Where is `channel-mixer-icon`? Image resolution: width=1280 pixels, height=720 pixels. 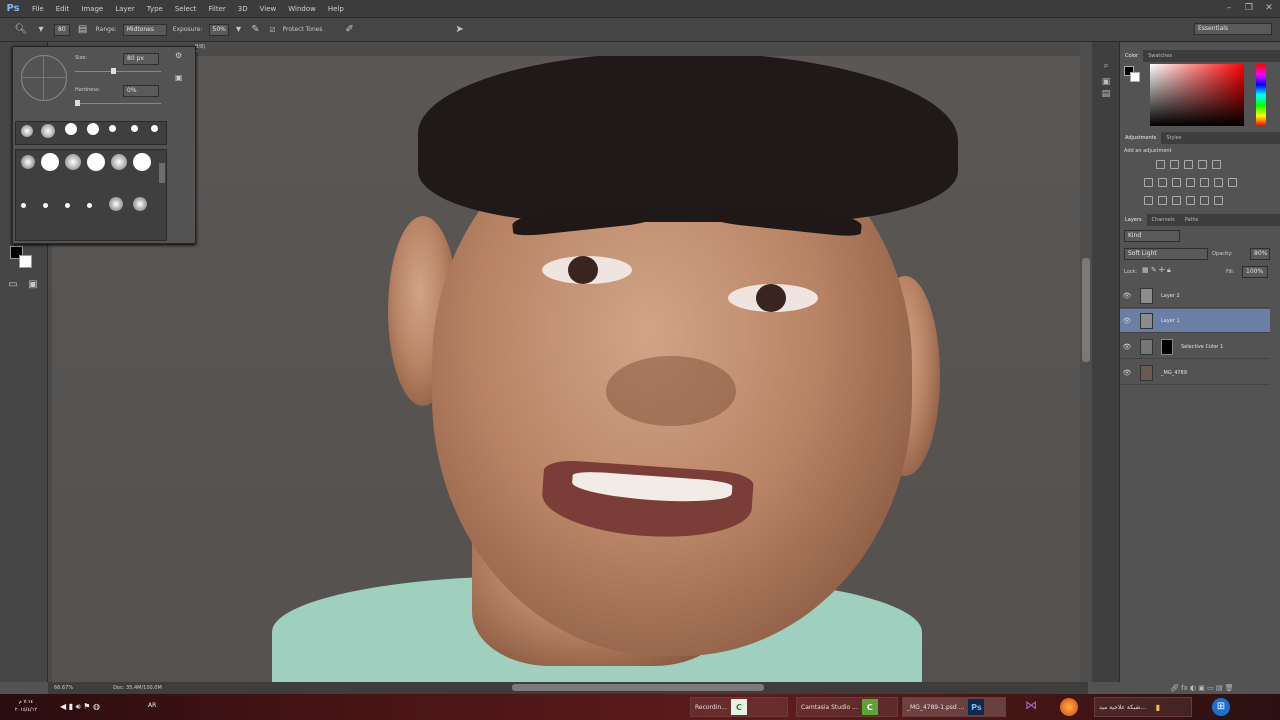
channel-mixer-icon is located at coordinates (1204, 182).